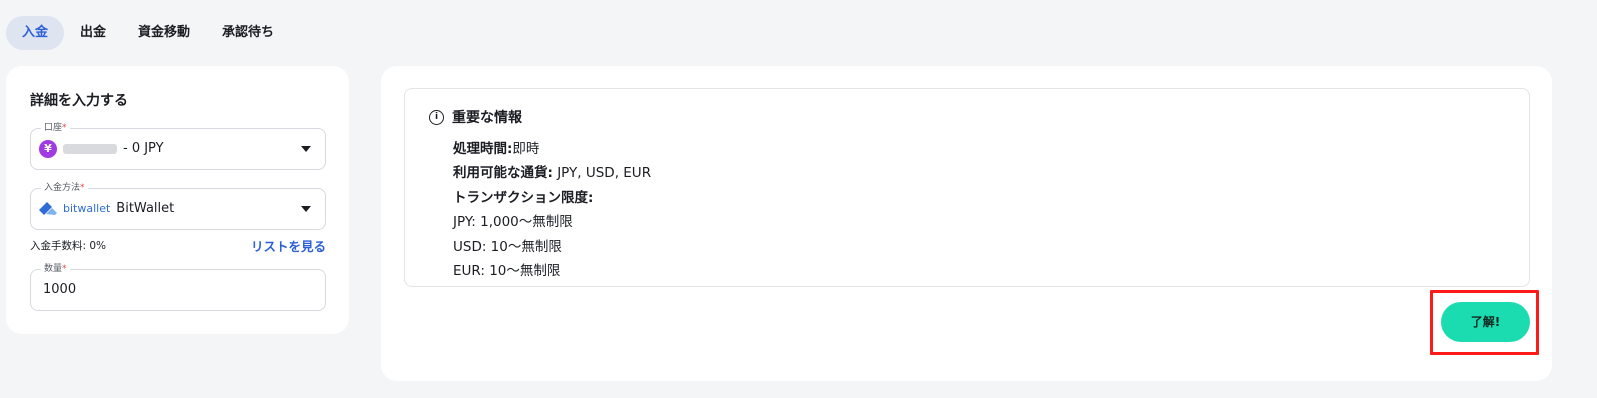  What do you see at coordinates (35, 33) in the screenshot?
I see `tab-deposit: 入金` at bounding box center [35, 33].